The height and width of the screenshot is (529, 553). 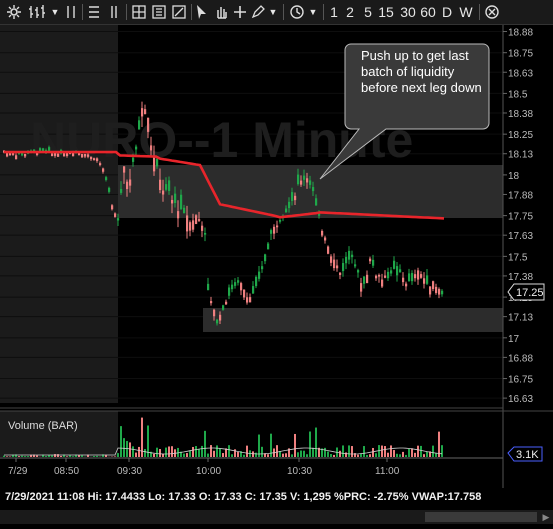 I want to click on horizontal-scrollbar: ▶, so click(x=276, y=517).